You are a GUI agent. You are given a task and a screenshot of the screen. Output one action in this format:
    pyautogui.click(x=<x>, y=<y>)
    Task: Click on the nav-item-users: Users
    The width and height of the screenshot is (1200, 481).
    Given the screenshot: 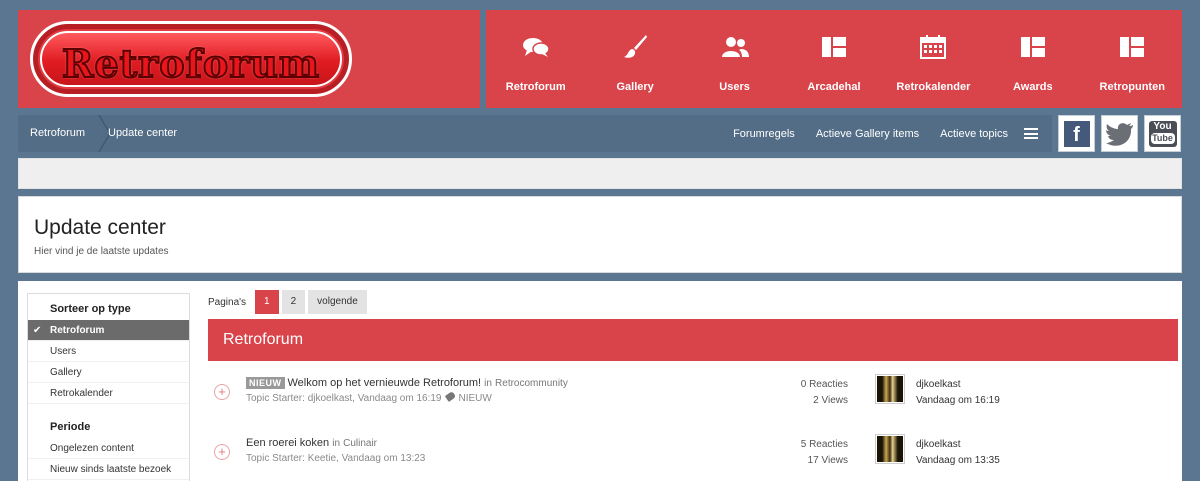 What is the action you would take?
    pyautogui.click(x=734, y=59)
    